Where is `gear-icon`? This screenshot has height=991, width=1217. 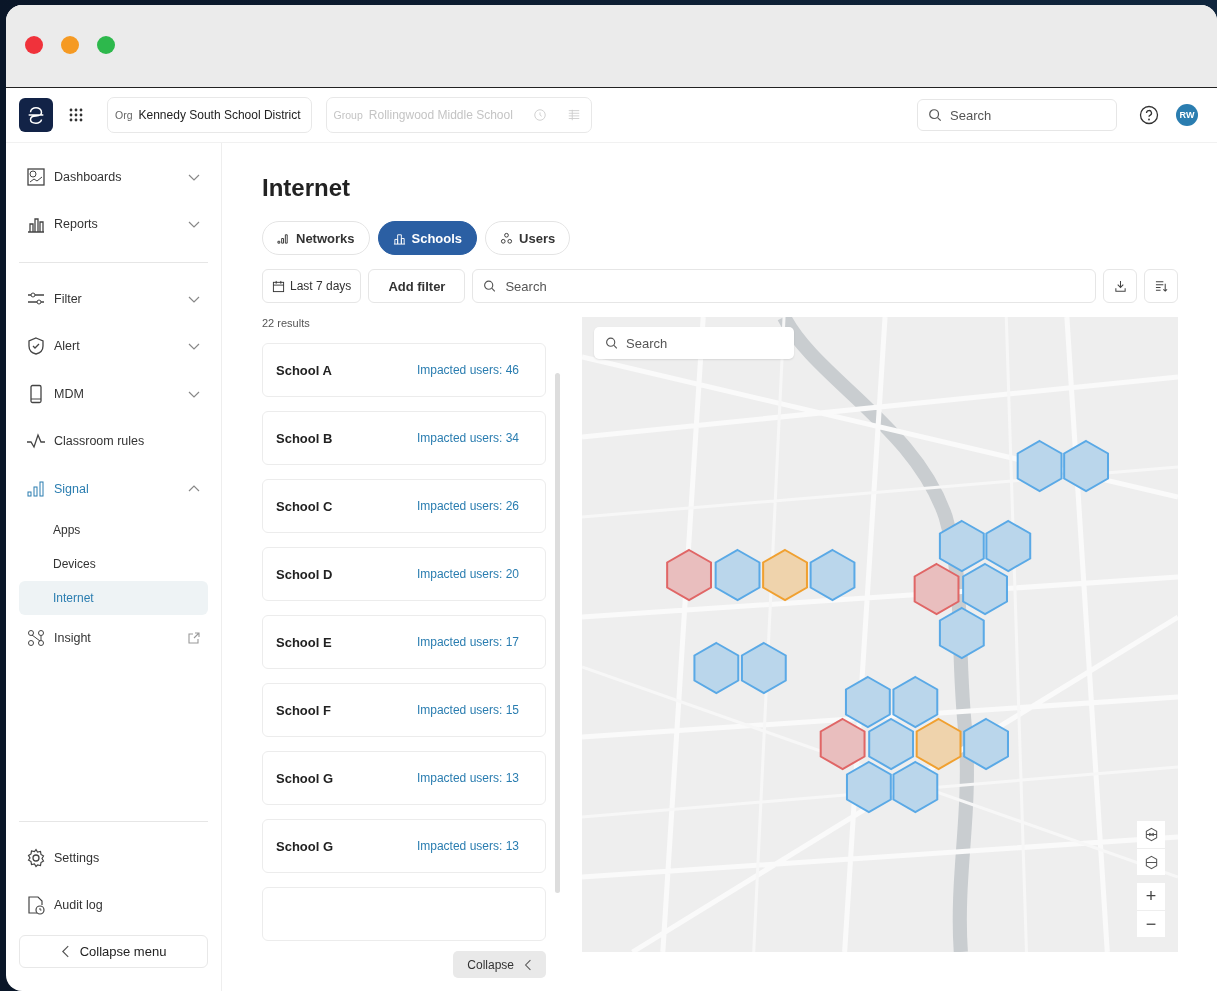
gear-icon is located at coordinates (36, 857).